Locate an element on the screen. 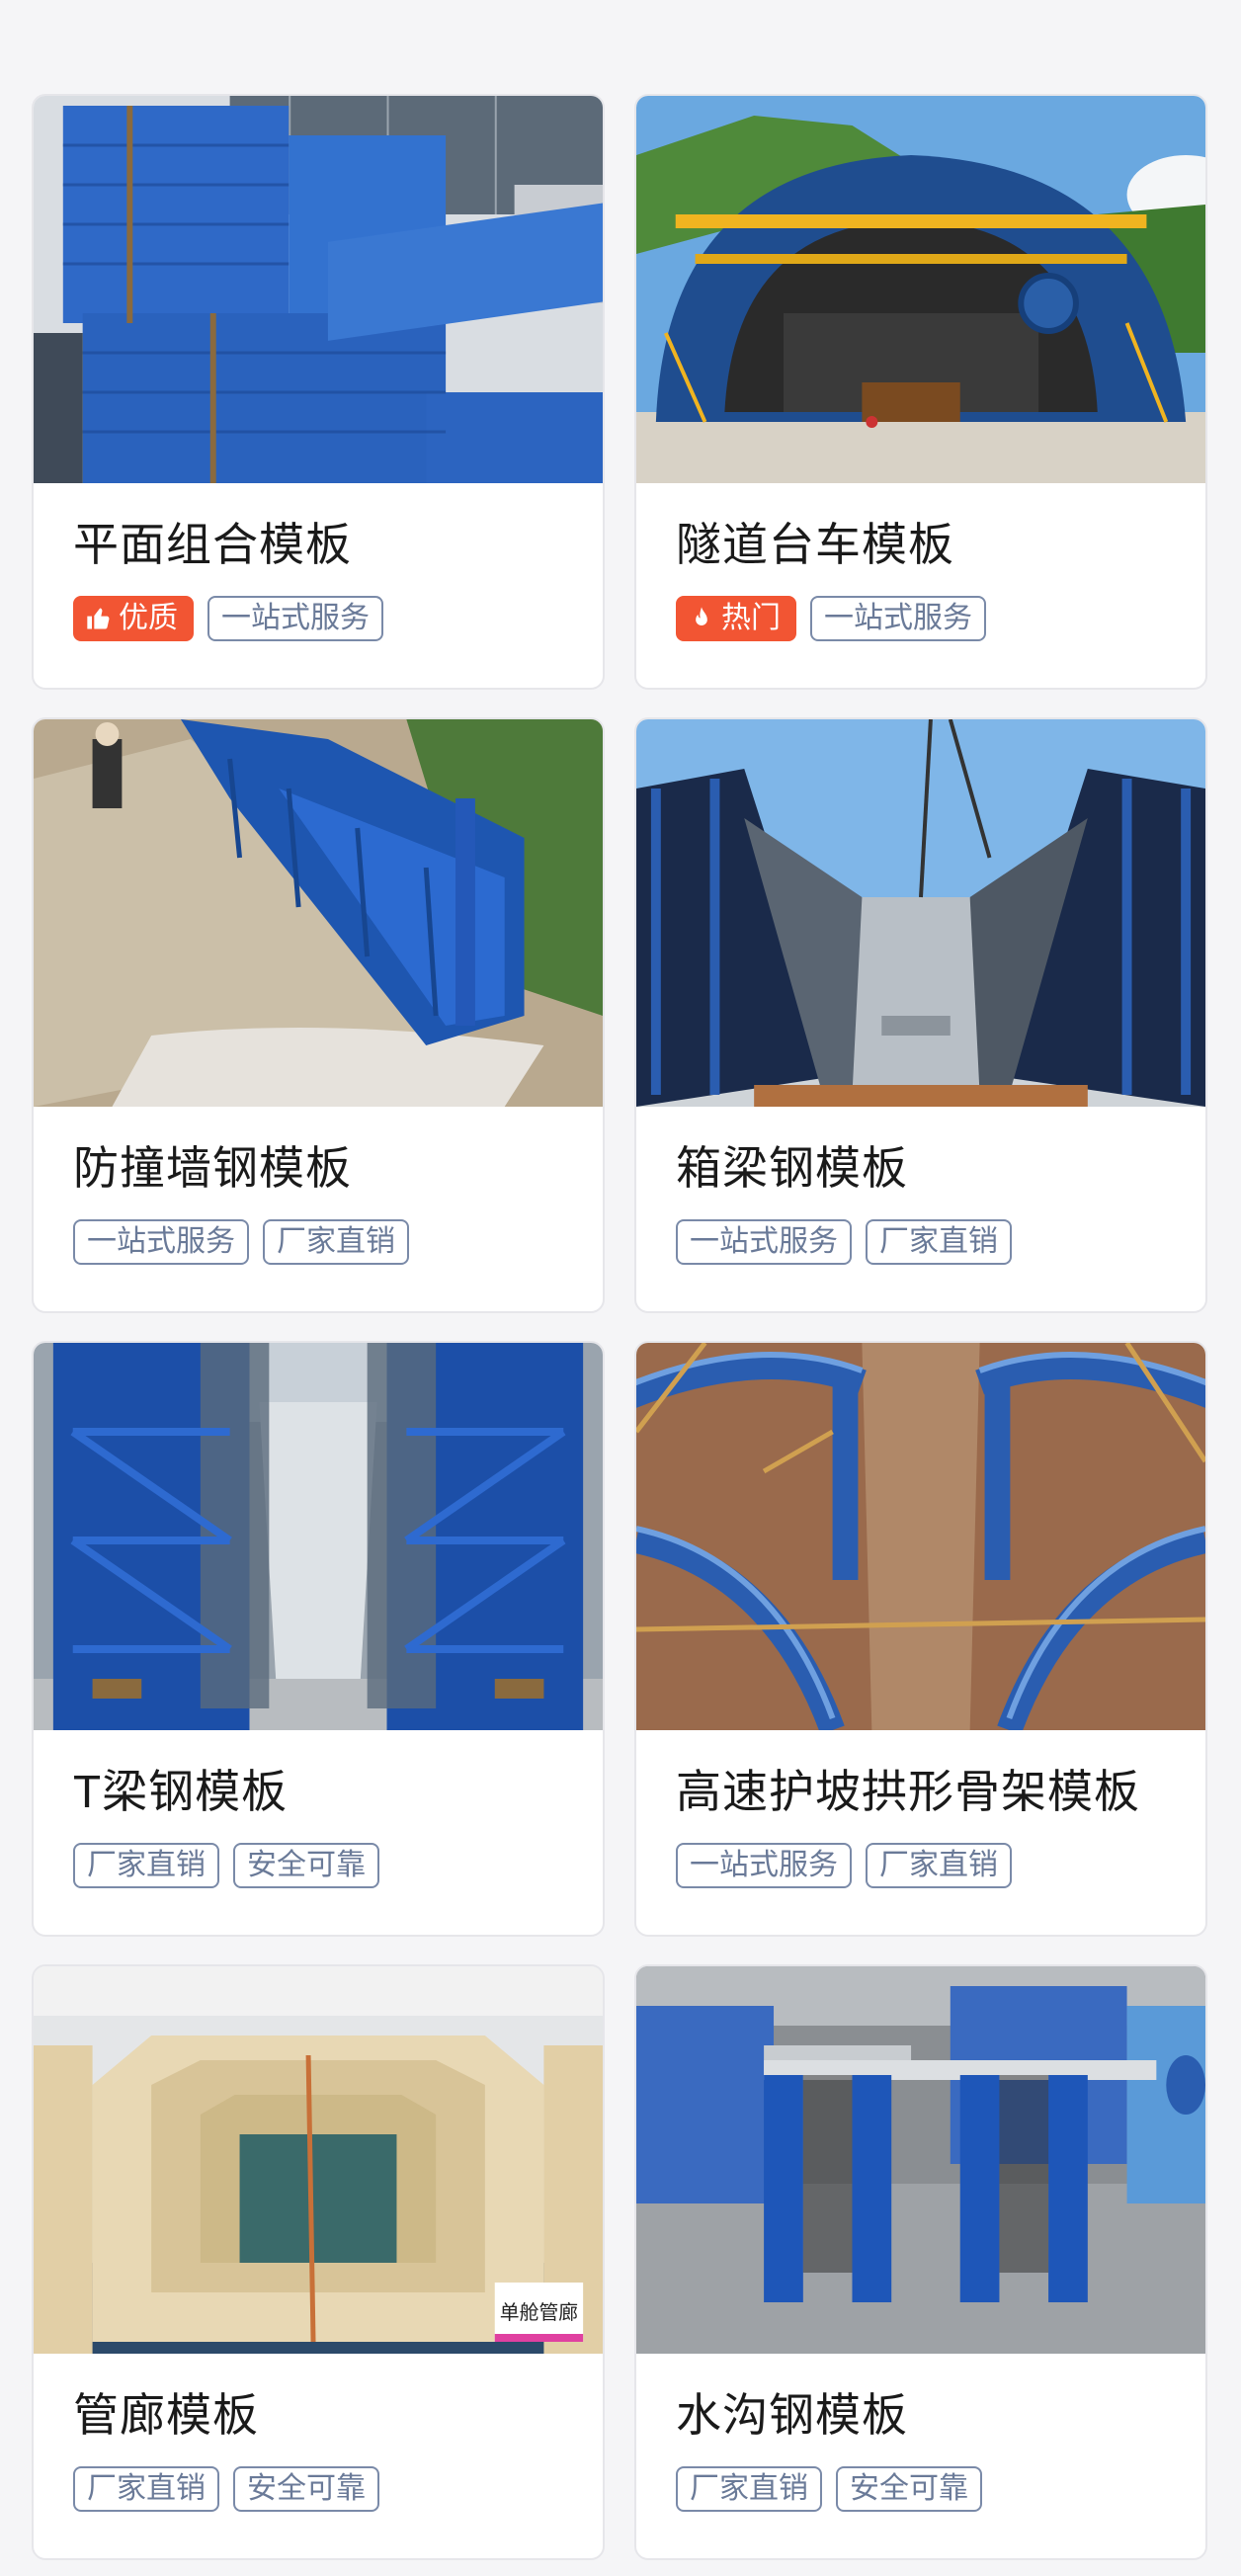  hot-badge: 热门 is located at coordinates (736, 618).